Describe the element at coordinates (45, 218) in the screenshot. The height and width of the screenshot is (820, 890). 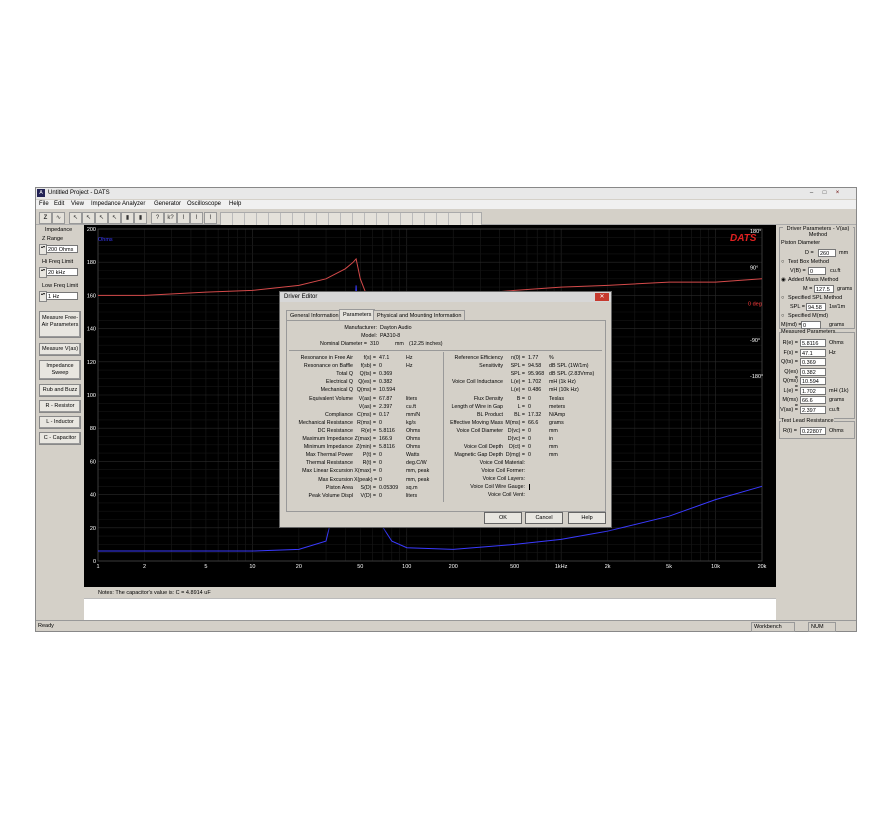
I see `z-icon: Z` at that location.